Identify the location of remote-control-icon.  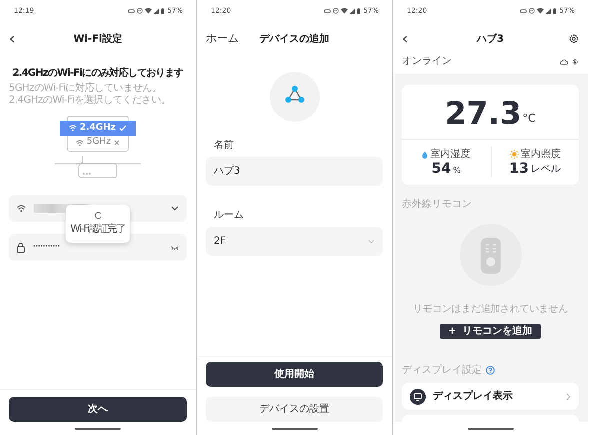
(491, 255).